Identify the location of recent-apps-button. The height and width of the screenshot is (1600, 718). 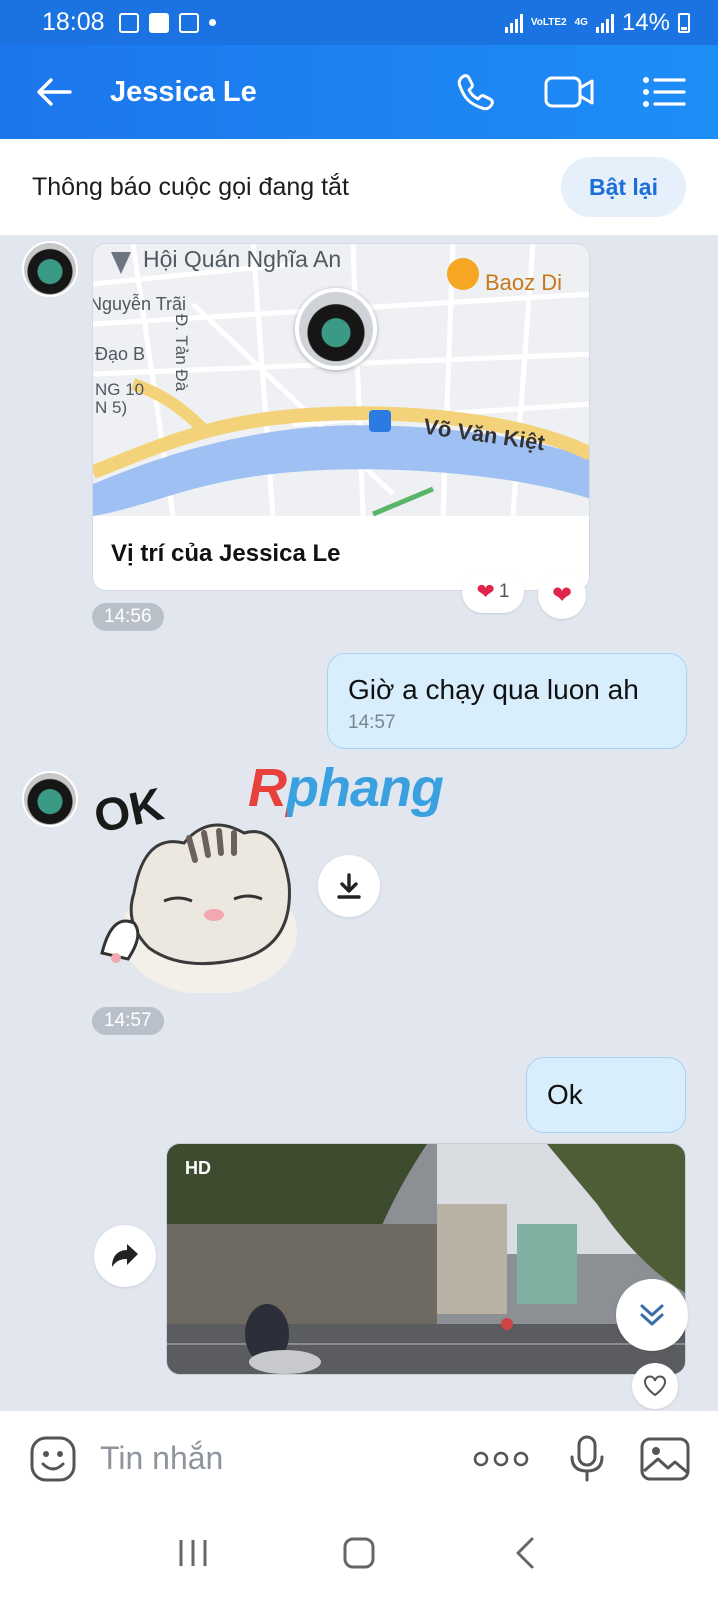
(193, 1553).